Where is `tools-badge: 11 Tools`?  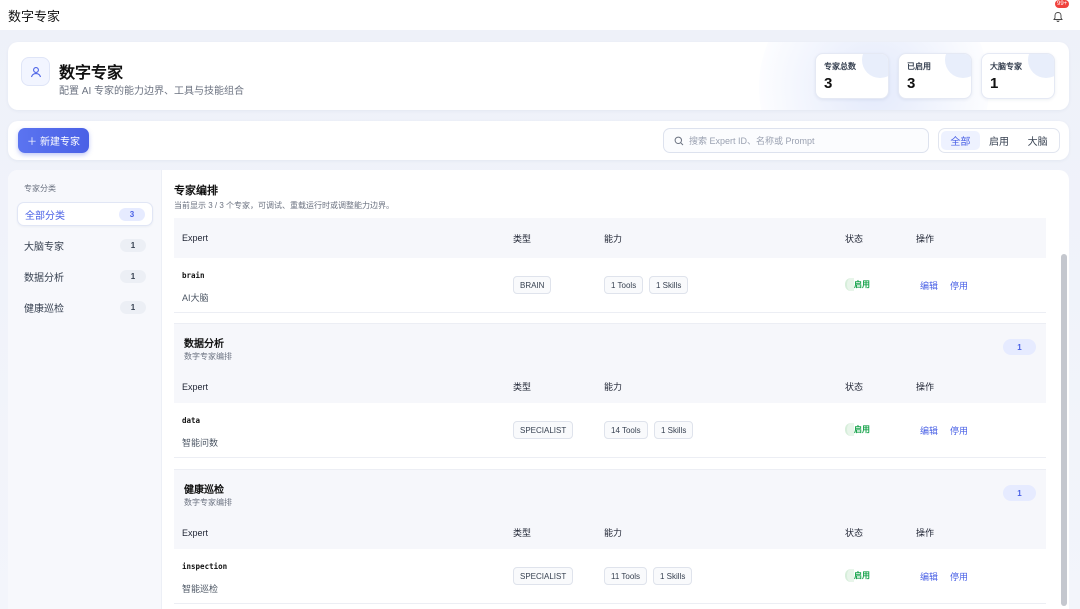 tools-badge: 11 Tools is located at coordinates (626, 576).